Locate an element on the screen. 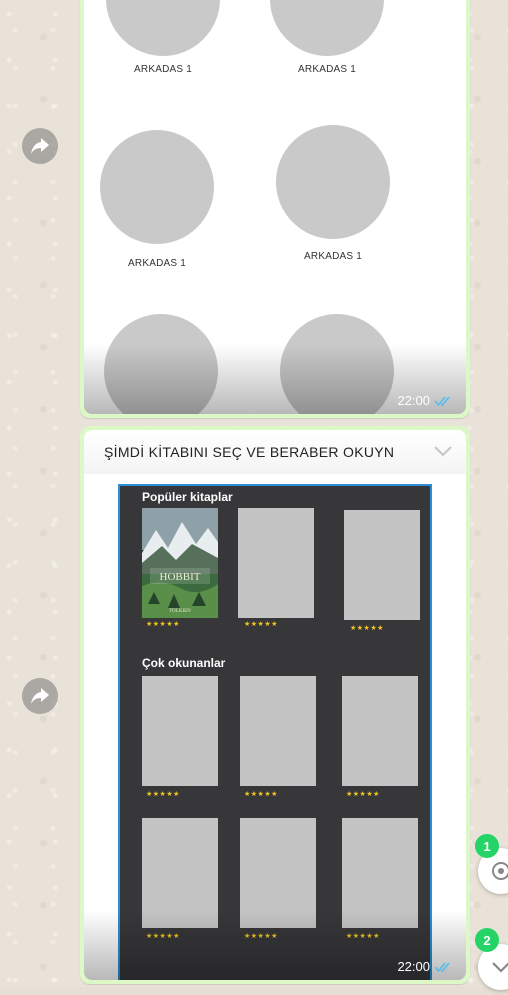 The height and width of the screenshot is (995, 508). hobbit-cover-art: HOBBIT TOLKIEN is located at coordinates (180, 563).